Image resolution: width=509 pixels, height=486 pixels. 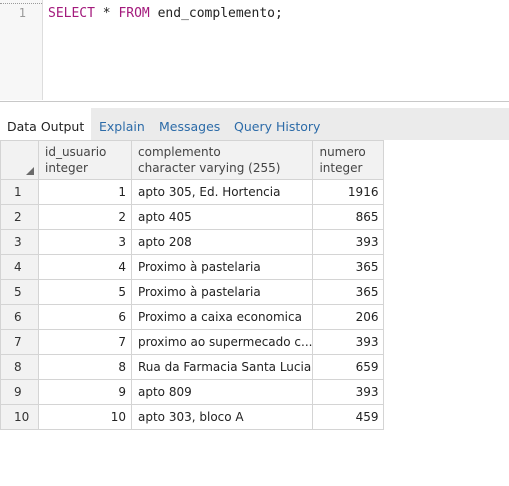 I want to click on cell-complemento: apto 303, bloco A, so click(x=222, y=417).